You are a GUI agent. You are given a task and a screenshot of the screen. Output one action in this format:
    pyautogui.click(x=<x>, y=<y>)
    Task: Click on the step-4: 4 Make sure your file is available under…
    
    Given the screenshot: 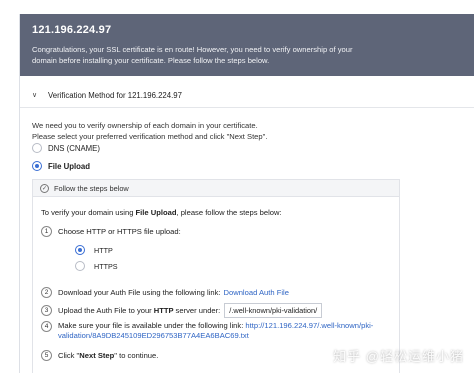 What is the action you would take?
    pyautogui.click(x=207, y=331)
    